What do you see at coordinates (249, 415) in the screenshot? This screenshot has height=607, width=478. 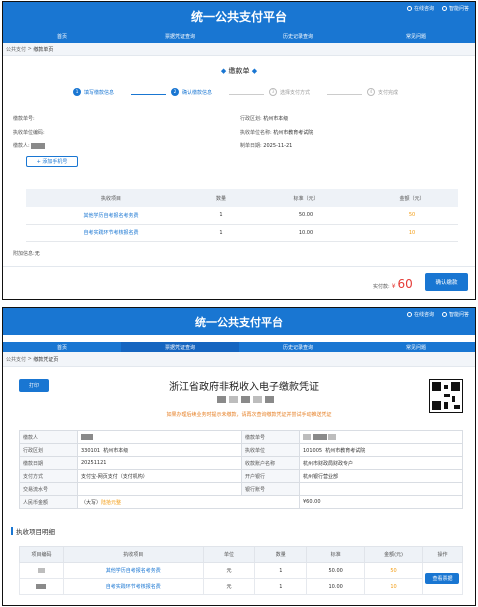 I see `notice-text: 如果办理后续业务时提示未缴款，请再次查询缴款凭证并尝试手动推送凭证` at bounding box center [249, 415].